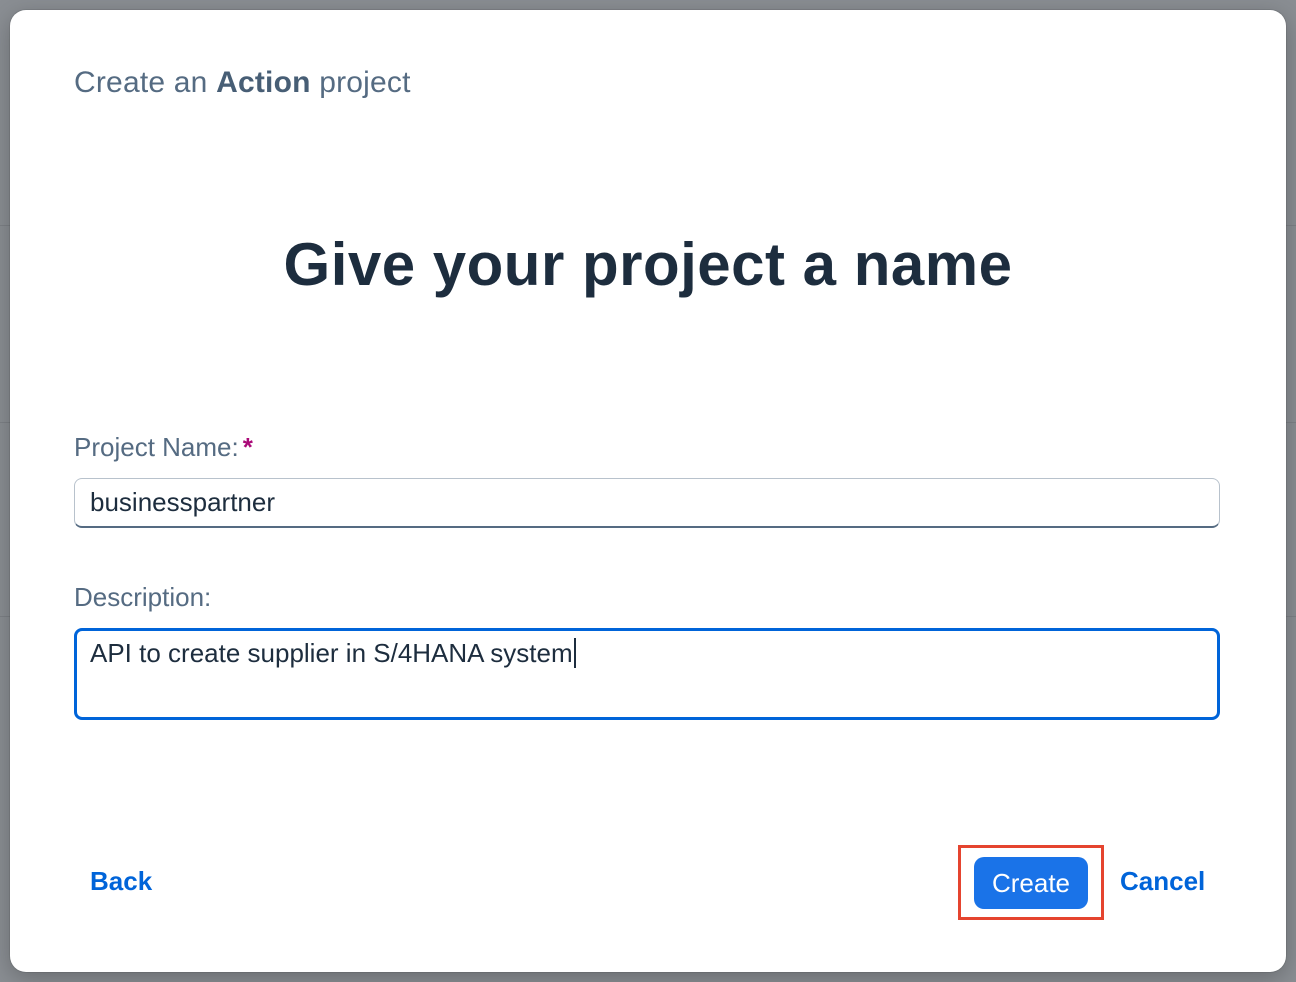  I want to click on subtitle-project-type: Action, so click(263, 82).